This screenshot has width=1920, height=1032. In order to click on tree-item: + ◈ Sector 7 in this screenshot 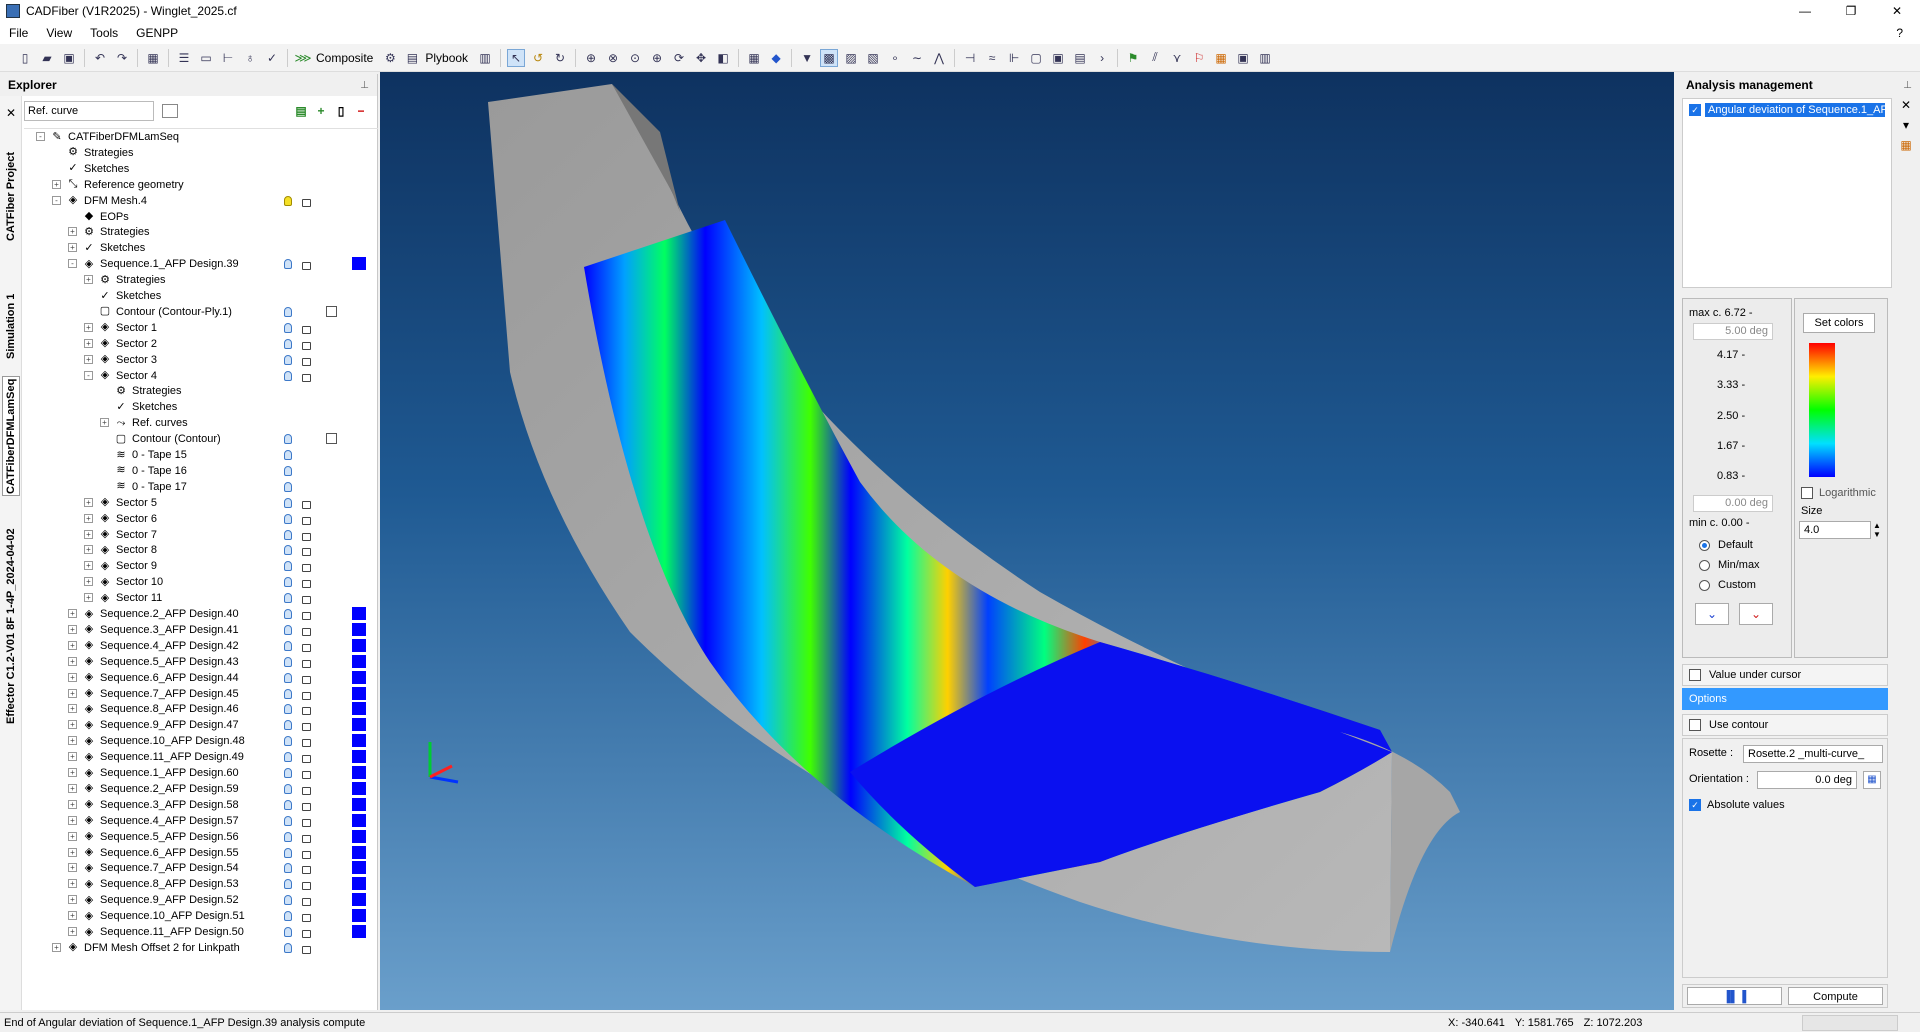, I will do `click(201, 535)`.